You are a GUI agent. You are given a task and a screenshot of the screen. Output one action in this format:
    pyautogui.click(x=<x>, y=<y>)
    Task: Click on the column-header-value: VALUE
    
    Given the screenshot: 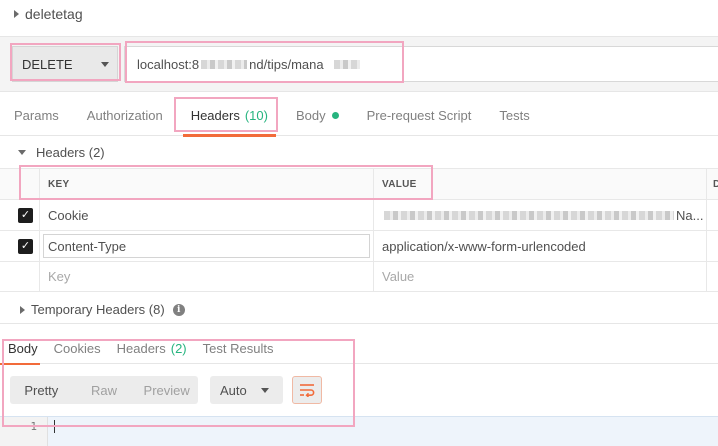 What is the action you would take?
    pyautogui.click(x=539, y=184)
    